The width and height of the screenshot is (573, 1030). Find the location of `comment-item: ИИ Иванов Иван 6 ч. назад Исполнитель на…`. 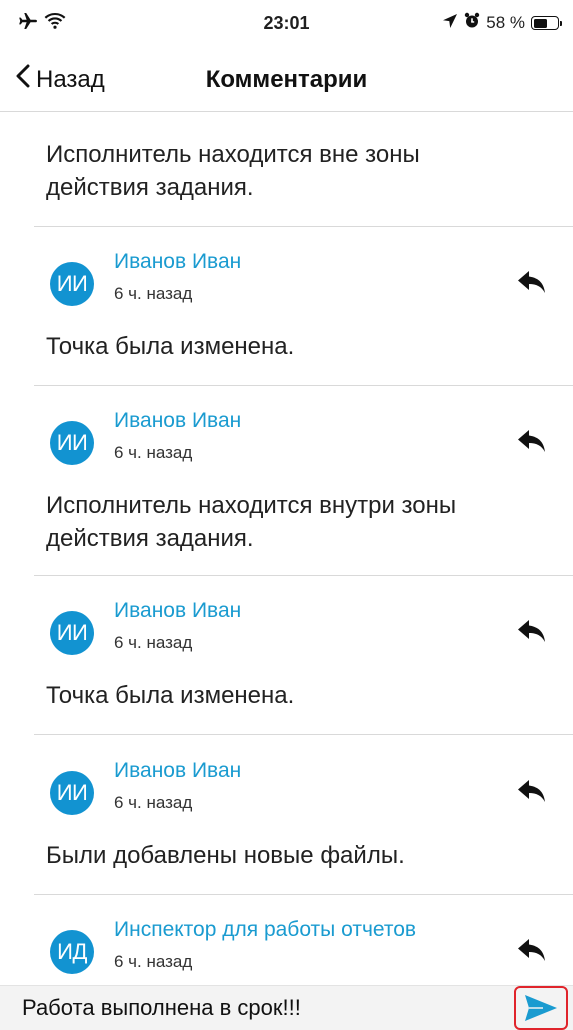

comment-item: ИИ Иванов Иван 6 ч. назад Исполнитель на… is located at coordinates (286, 482).